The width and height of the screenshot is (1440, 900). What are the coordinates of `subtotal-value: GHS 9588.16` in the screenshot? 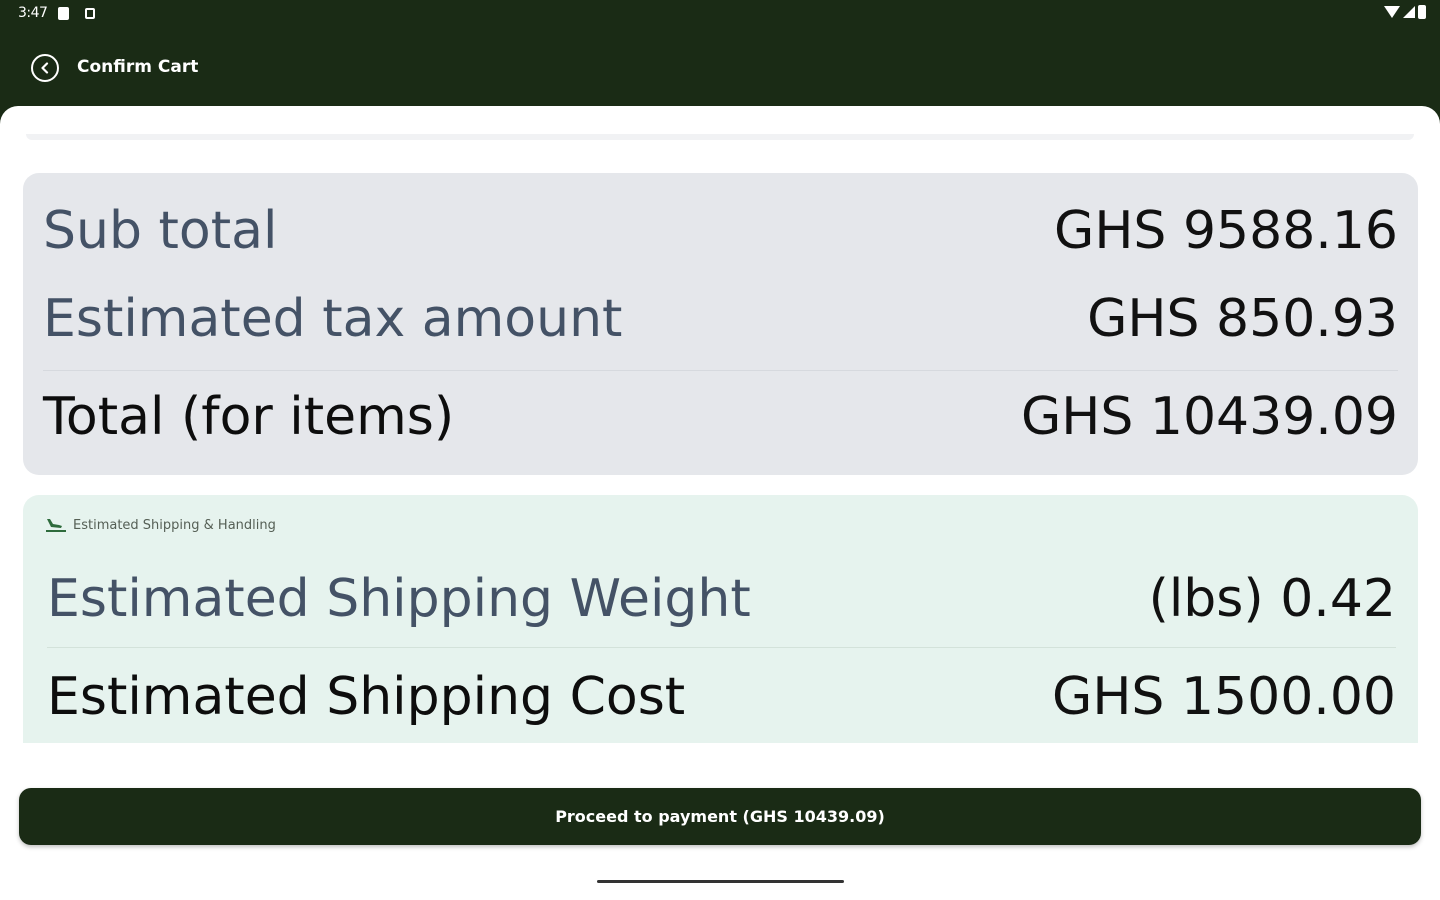 It's located at (1226, 231).